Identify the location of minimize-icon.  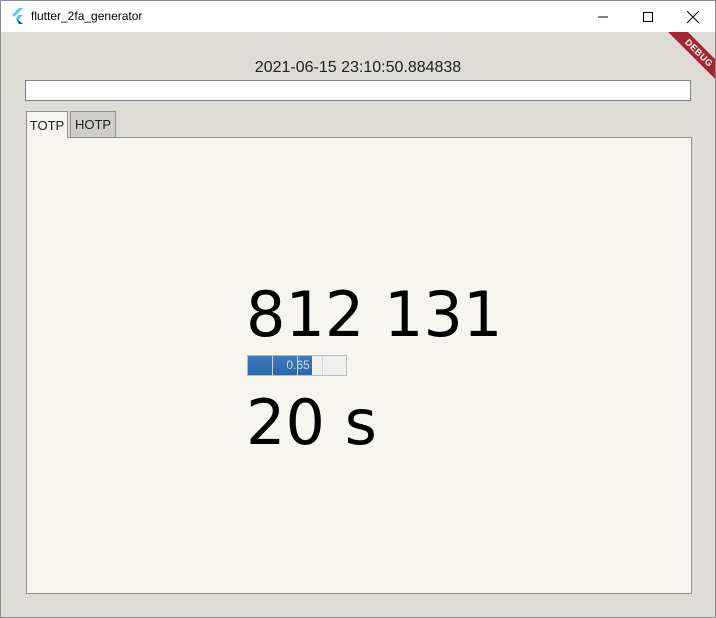
(602, 16).